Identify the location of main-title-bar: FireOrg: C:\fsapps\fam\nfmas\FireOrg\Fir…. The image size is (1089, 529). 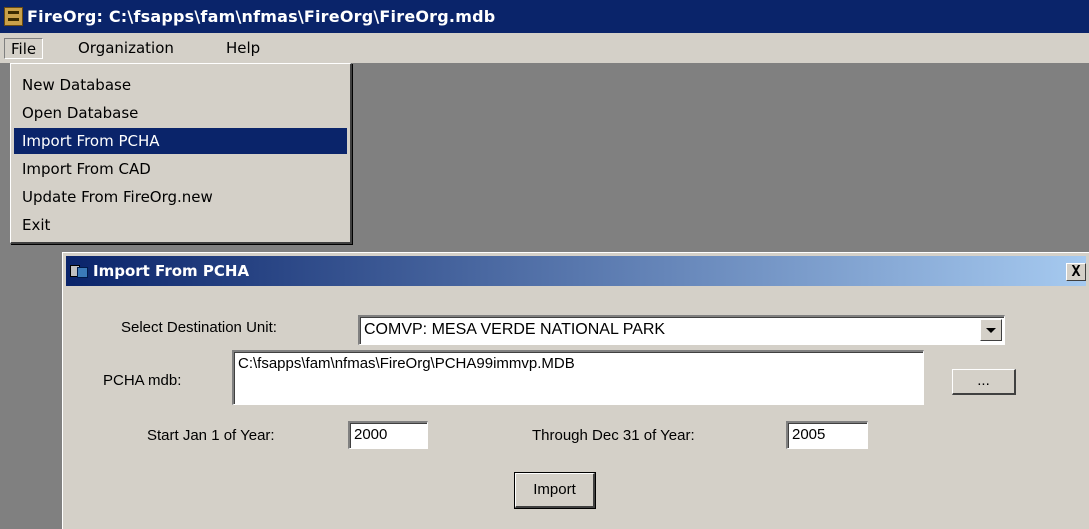
(544, 16).